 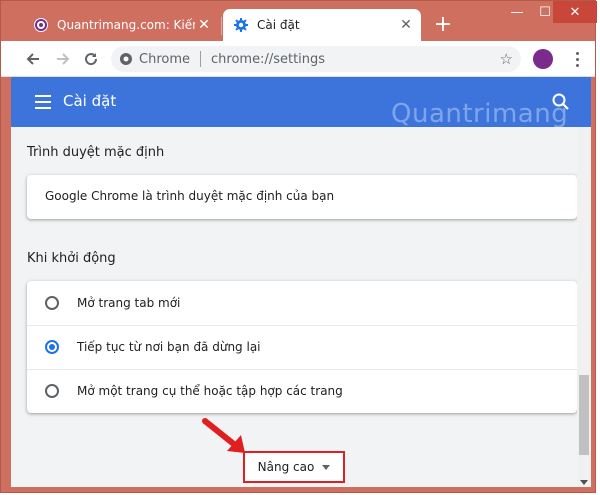 I want to click on new-tab-button: +, so click(x=443, y=25).